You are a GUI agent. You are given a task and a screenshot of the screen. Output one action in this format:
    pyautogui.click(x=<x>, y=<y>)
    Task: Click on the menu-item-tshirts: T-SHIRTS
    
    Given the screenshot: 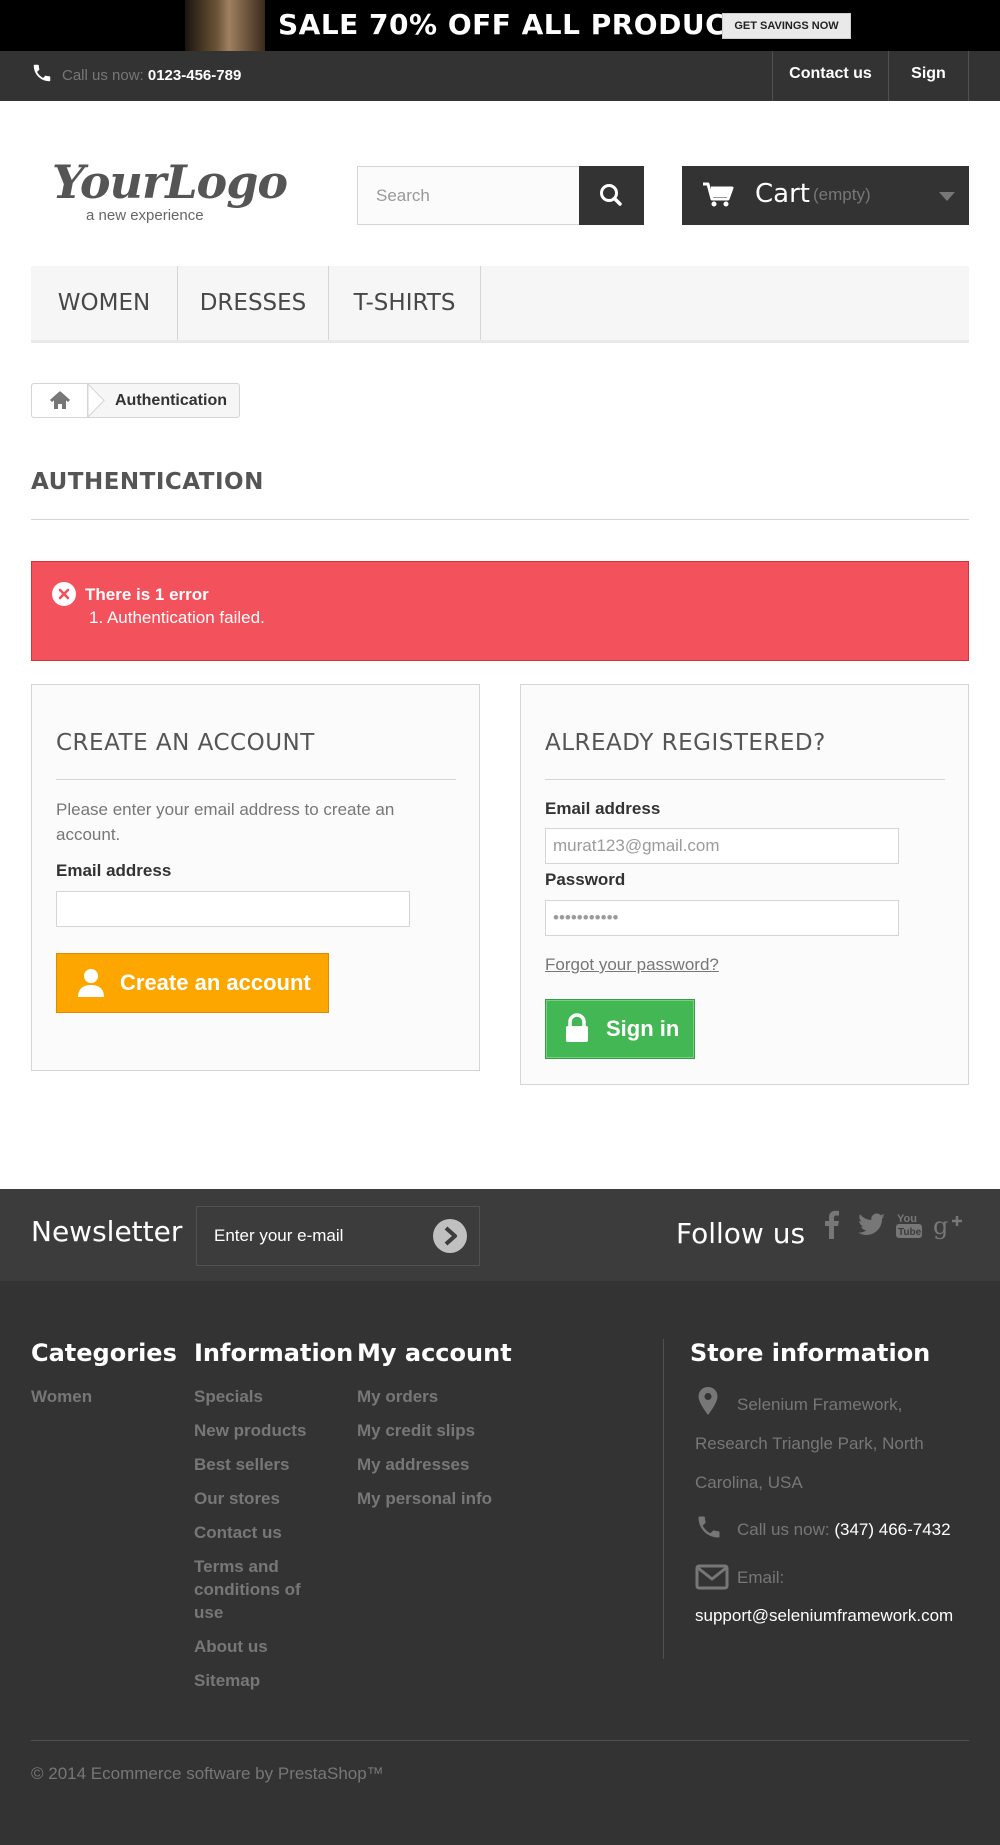 What is the action you would take?
    pyautogui.click(x=405, y=303)
    